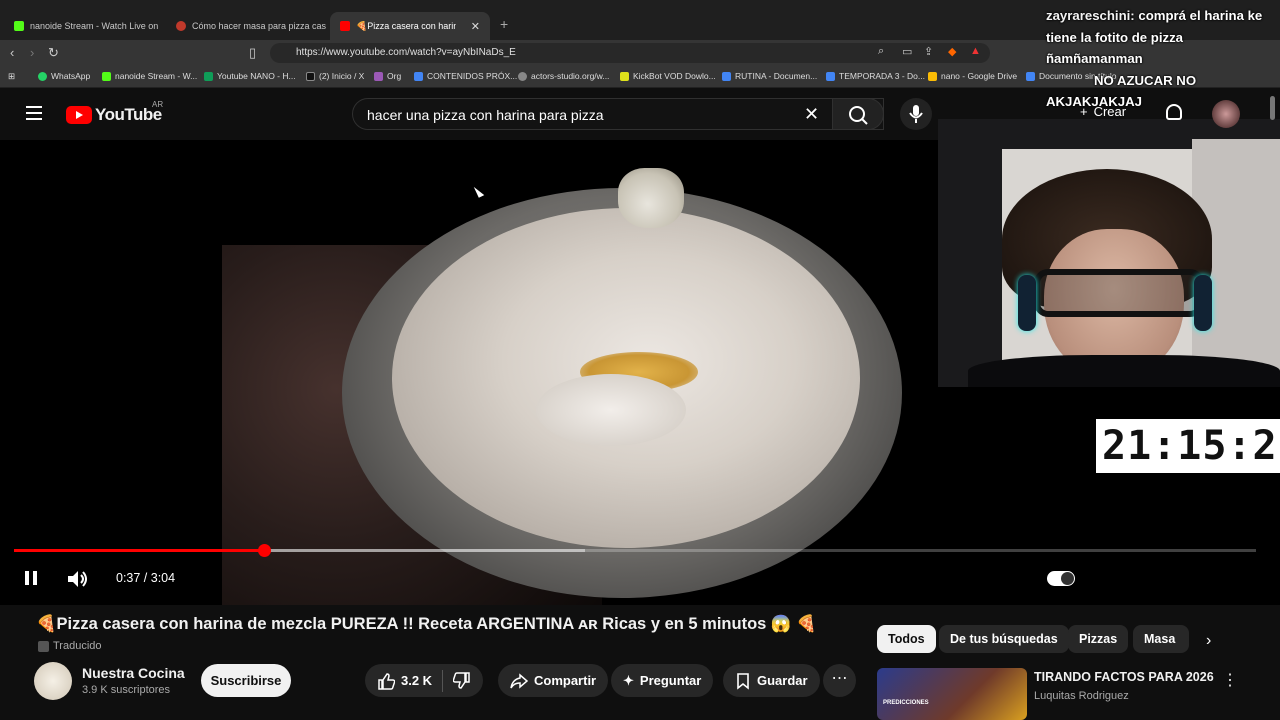  Describe the element at coordinates (952, 51) in the screenshot. I see `brave-shield-icon: ◆` at that location.